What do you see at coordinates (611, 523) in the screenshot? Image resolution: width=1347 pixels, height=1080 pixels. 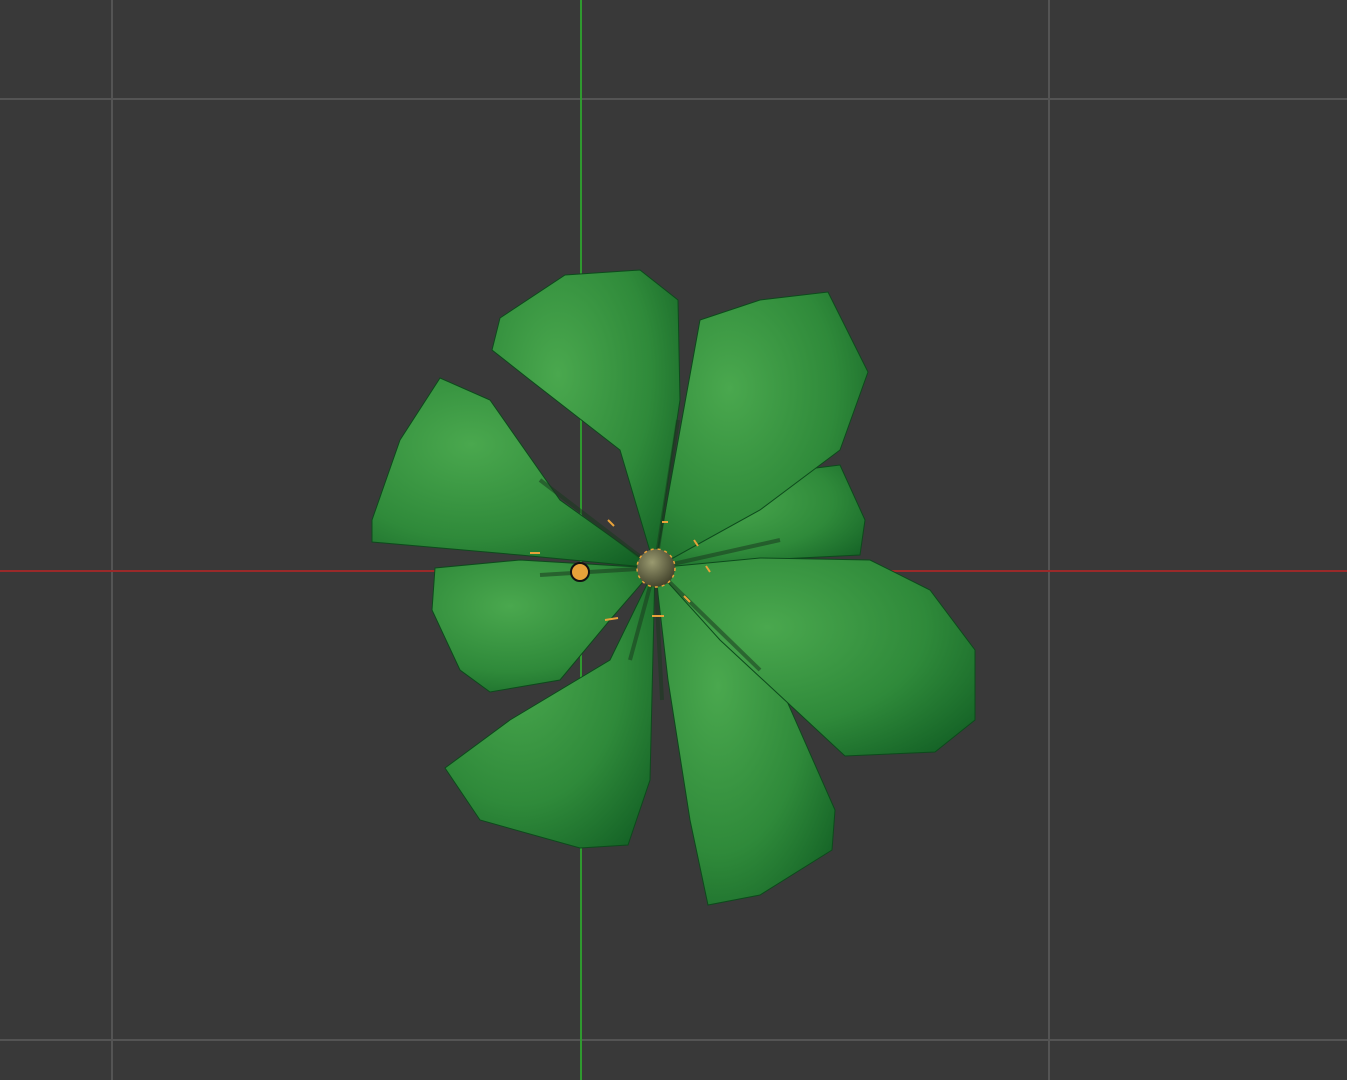 I see `selection-tick` at bounding box center [611, 523].